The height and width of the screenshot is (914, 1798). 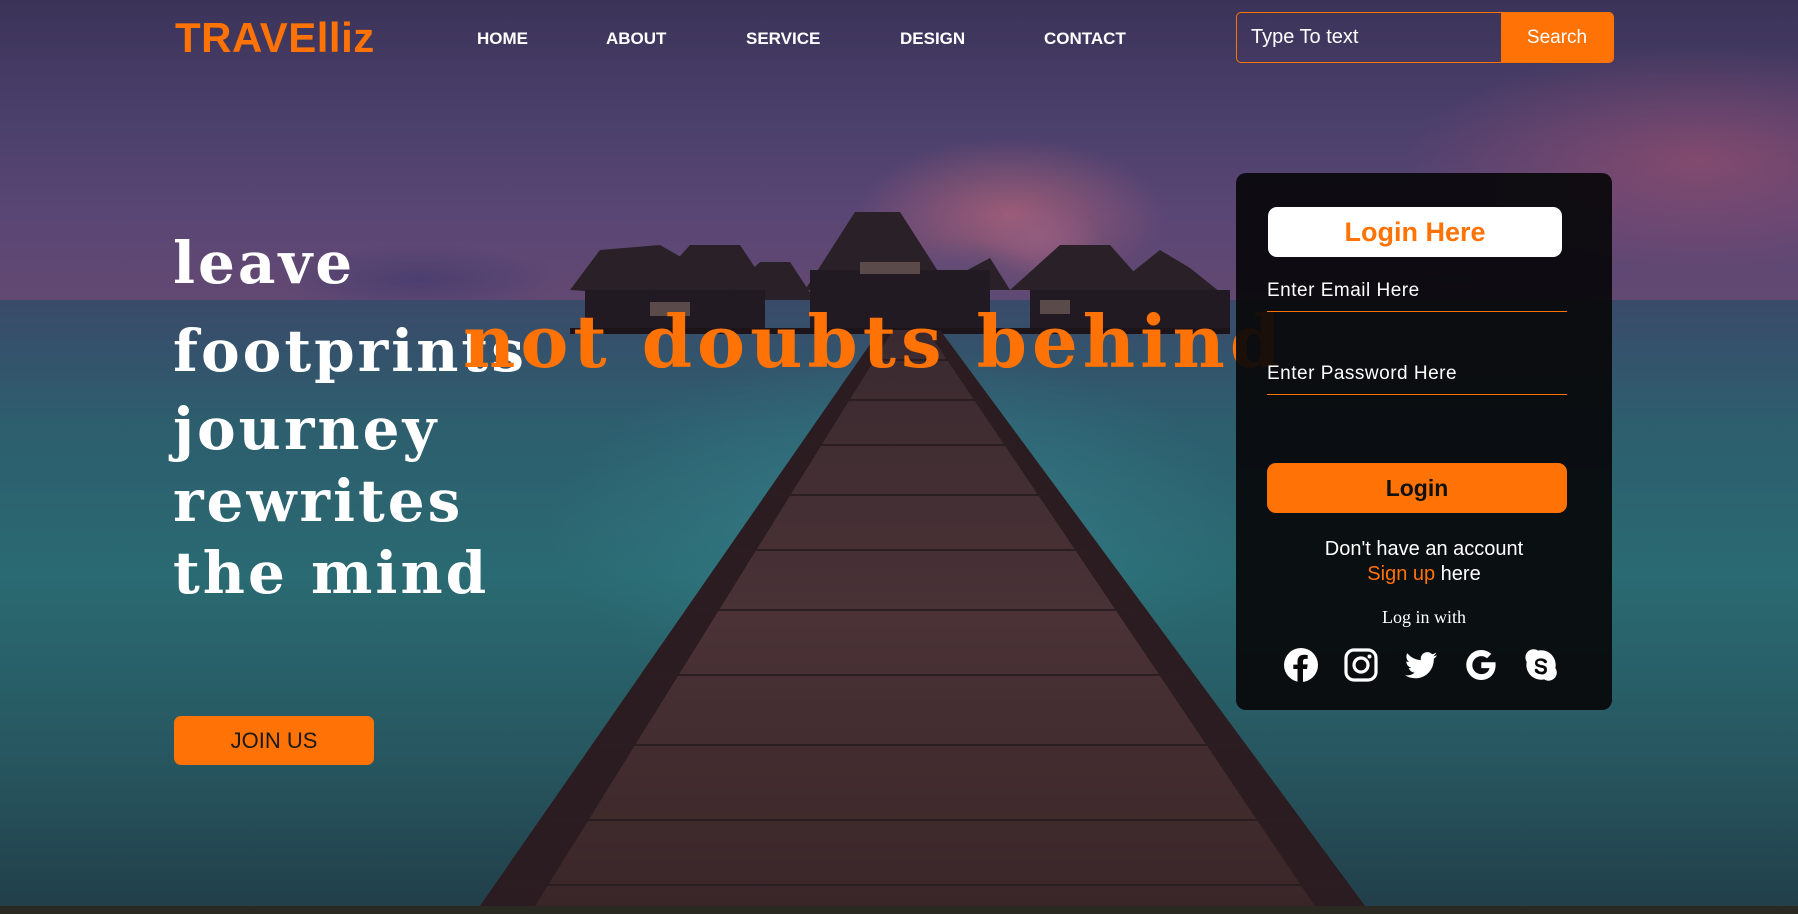 I want to click on hero-line-3: journey, so click(x=306, y=429).